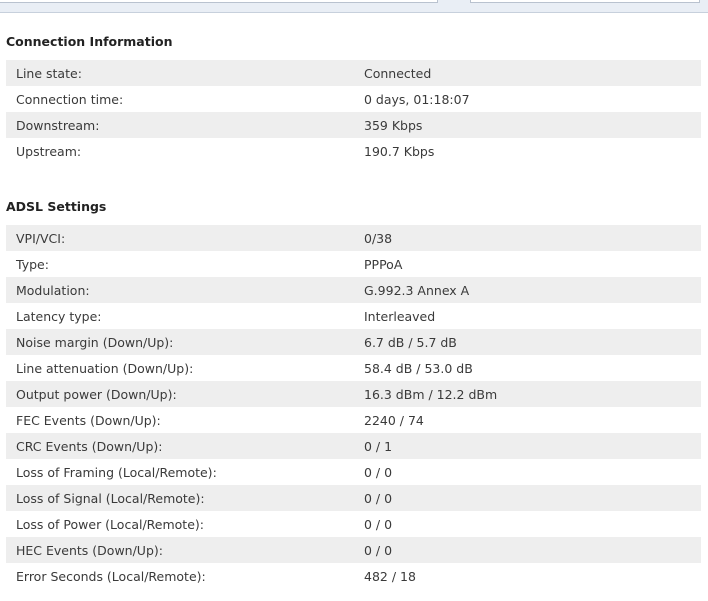 The image size is (708, 601). Describe the element at coordinates (390, 576) in the screenshot. I see `row-value: 482 / 18` at that location.